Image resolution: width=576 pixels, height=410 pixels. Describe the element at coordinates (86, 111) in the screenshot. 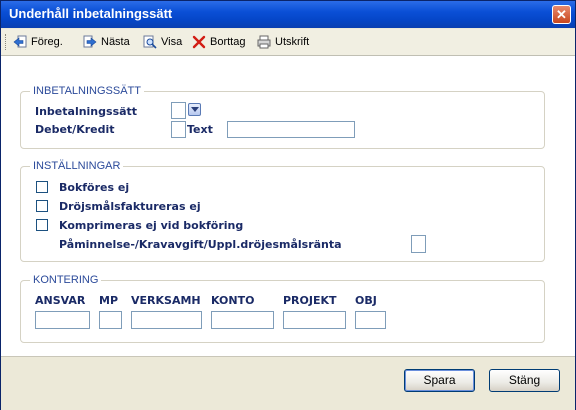

I see `payment-method-label: Inbetalningssätt` at that location.